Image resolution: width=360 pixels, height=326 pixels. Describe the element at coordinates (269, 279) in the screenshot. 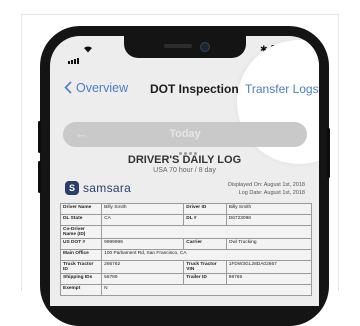

I see `table-cell: 98765` at that location.